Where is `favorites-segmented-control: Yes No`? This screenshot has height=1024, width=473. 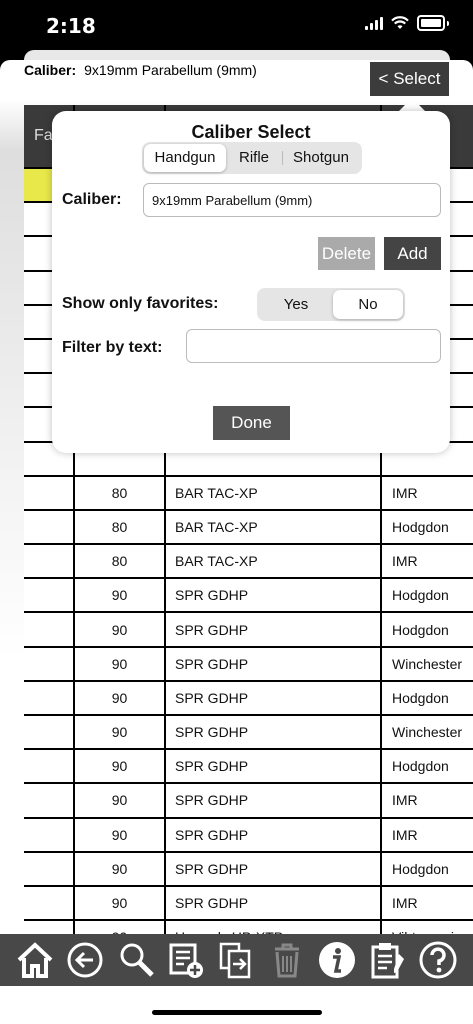
favorites-segmented-control: Yes No is located at coordinates (331, 304).